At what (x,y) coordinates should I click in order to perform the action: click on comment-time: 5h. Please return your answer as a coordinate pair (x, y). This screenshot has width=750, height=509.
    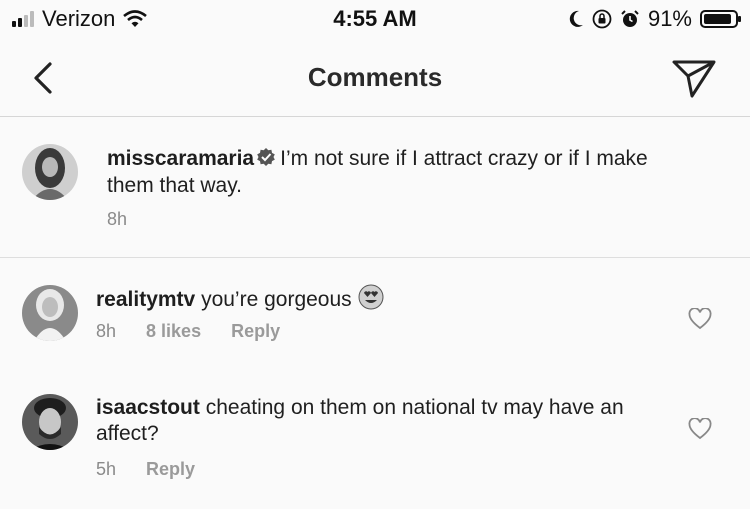
    Looking at the image, I should click on (106, 469).